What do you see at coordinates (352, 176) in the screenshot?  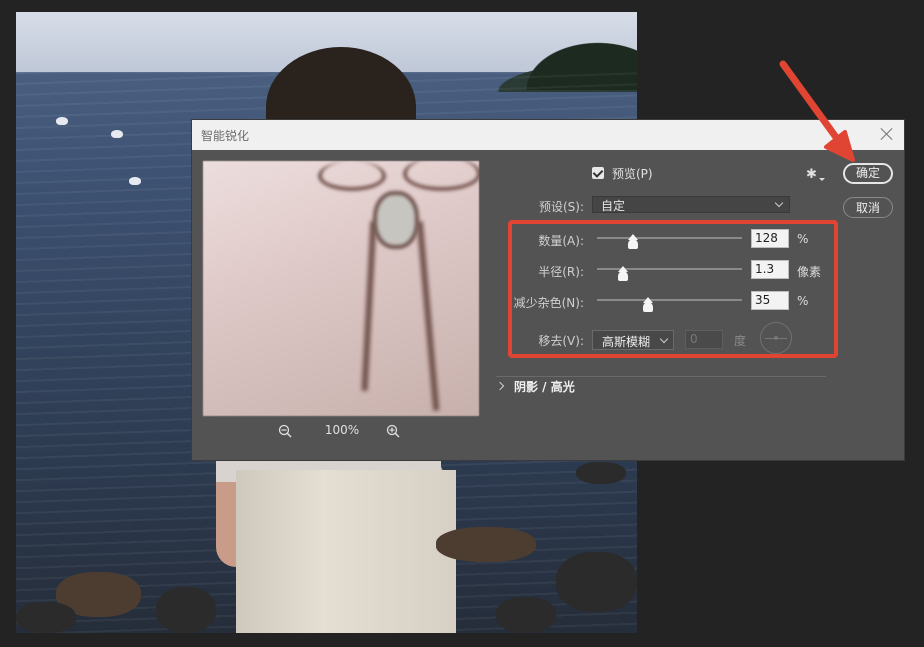 I see `preview-bow-left` at bounding box center [352, 176].